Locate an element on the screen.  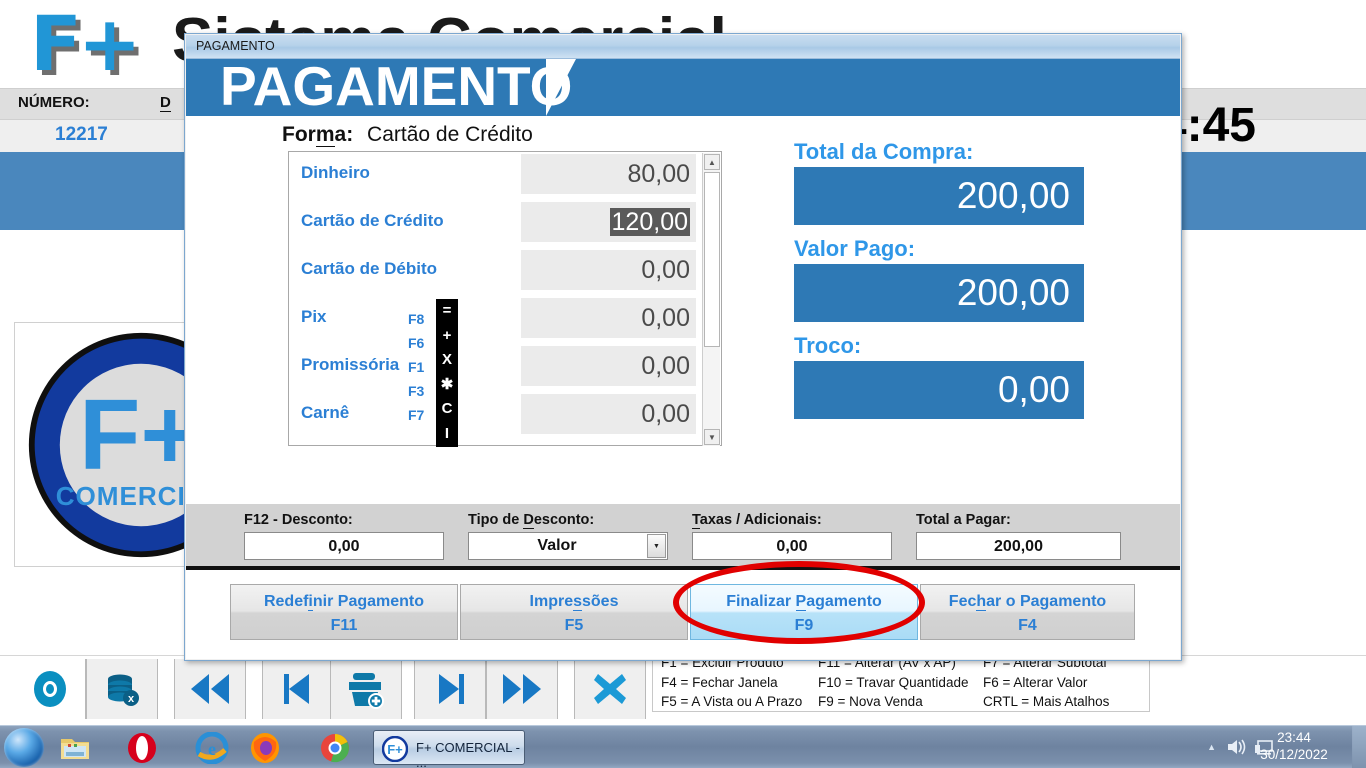
redefinir-label: Redefinir Pagamento is located at coordinates (344, 602).